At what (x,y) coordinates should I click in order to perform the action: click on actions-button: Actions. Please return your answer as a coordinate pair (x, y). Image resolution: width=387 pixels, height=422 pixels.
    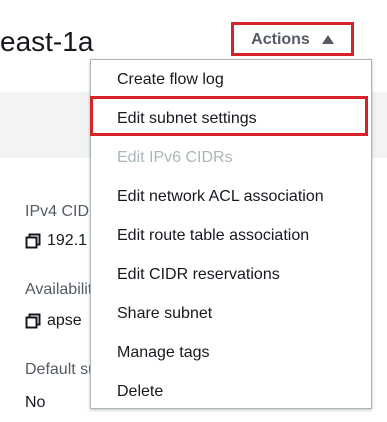
    Looking at the image, I should click on (292, 39).